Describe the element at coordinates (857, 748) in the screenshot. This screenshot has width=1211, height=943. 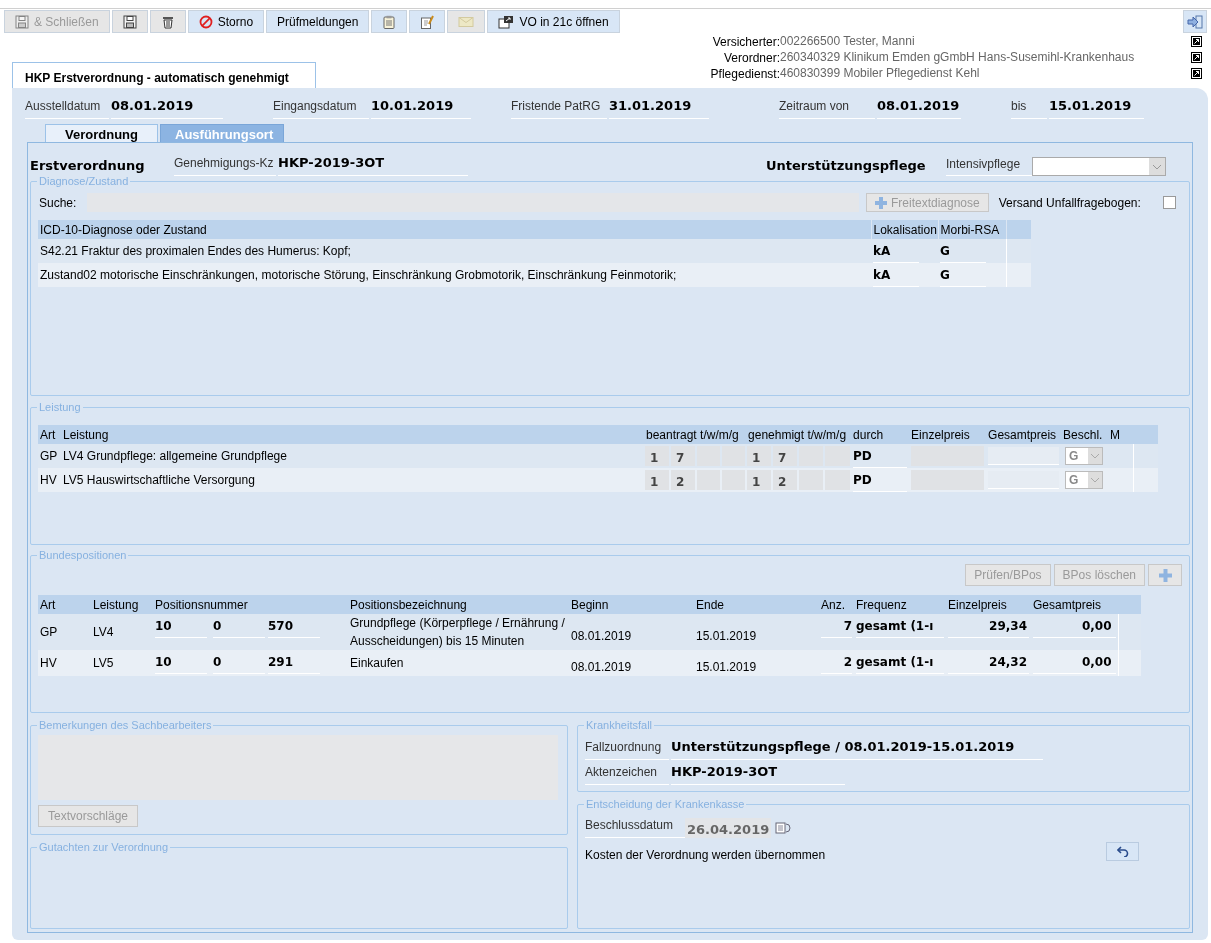
I see `field-value: Unterstützungspflege / 08.01.2019-15.01.2019` at that location.